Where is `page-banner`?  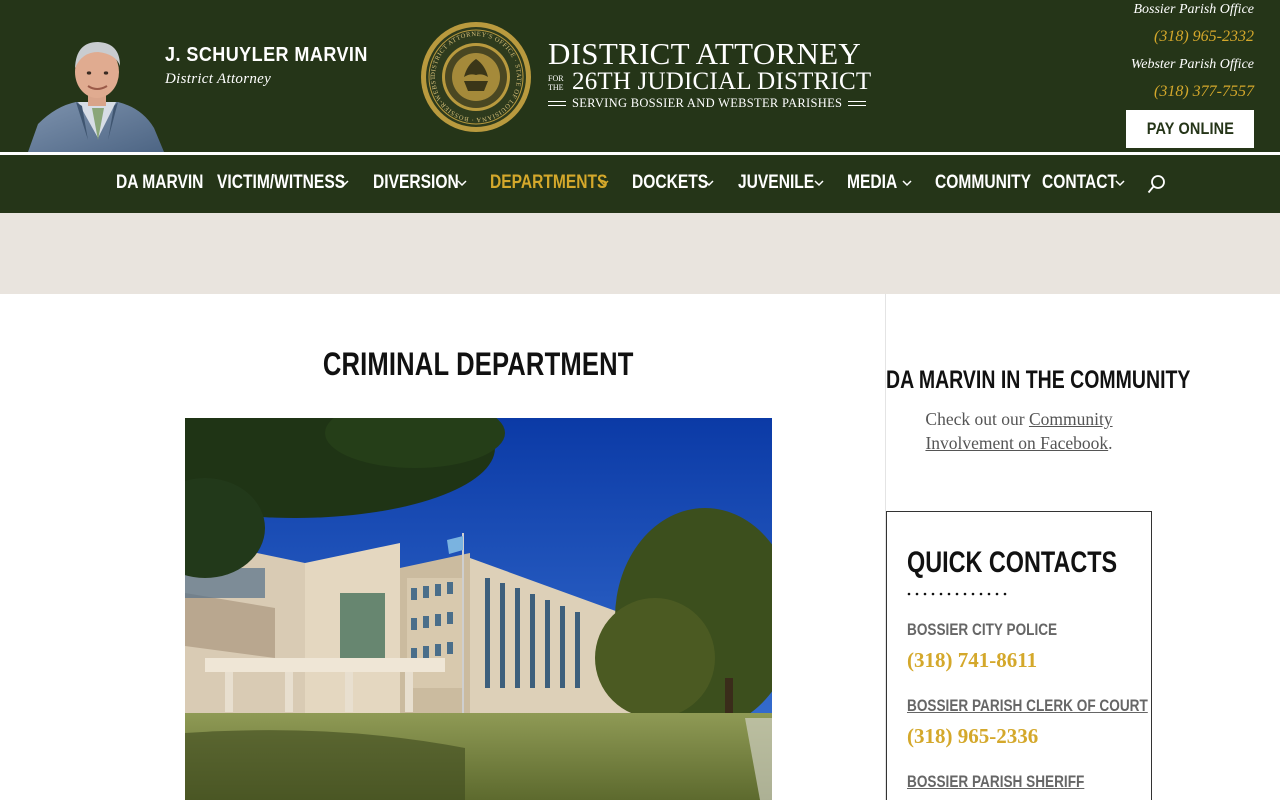
page-banner is located at coordinates (640, 253).